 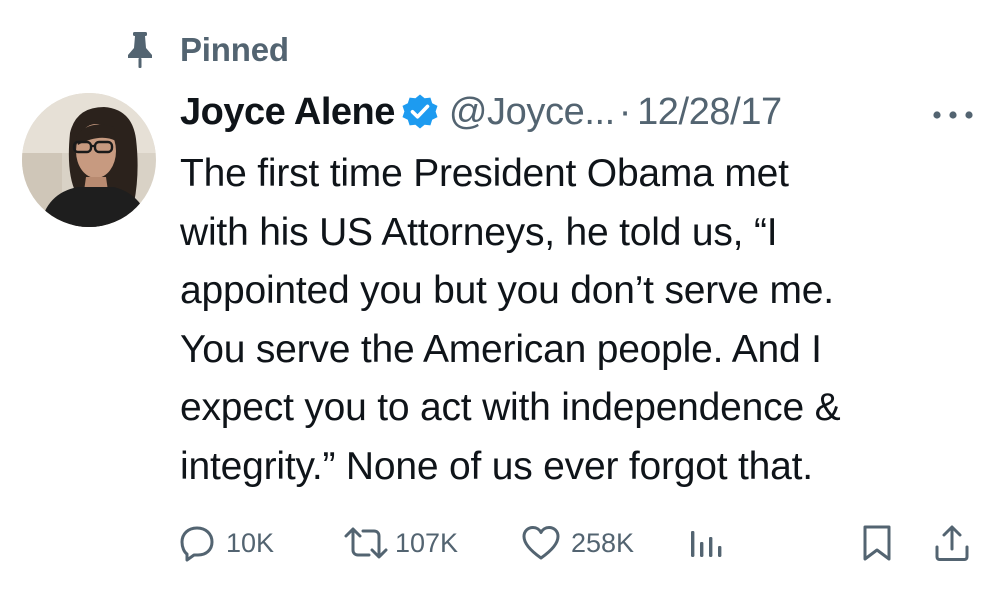 What do you see at coordinates (510, 407) in the screenshot?
I see `tweet-text-line: expect you to act with independence &` at bounding box center [510, 407].